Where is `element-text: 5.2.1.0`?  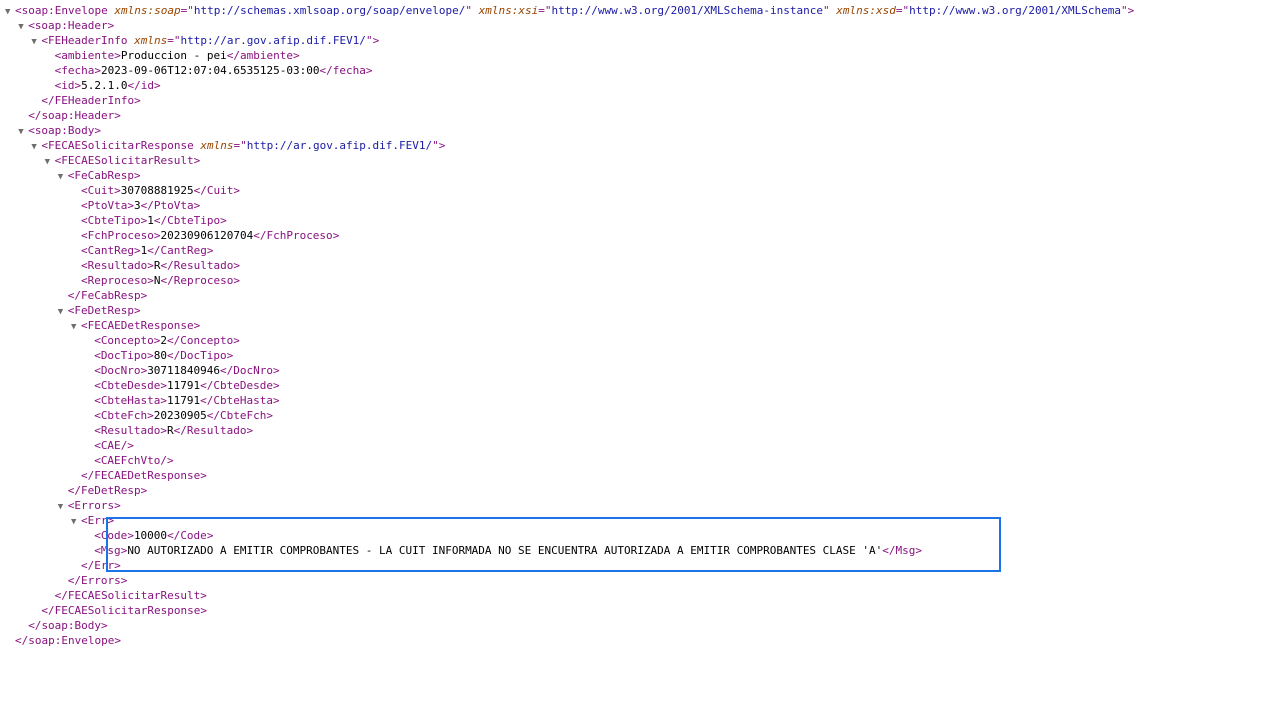
element-text: 5.2.1.0 is located at coordinates (104, 85).